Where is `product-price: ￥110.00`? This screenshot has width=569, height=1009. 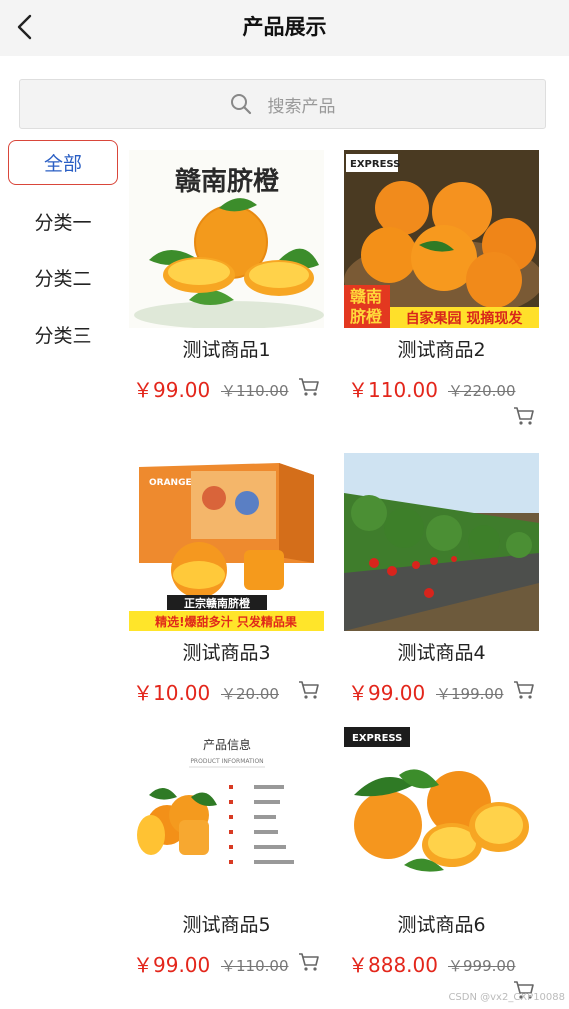 product-price: ￥110.00 is located at coordinates (393, 390).